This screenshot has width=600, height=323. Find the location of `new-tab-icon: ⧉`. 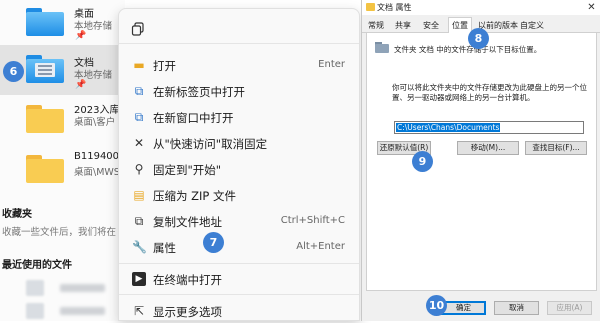

new-tab-icon: ⧉ is located at coordinates (139, 91).